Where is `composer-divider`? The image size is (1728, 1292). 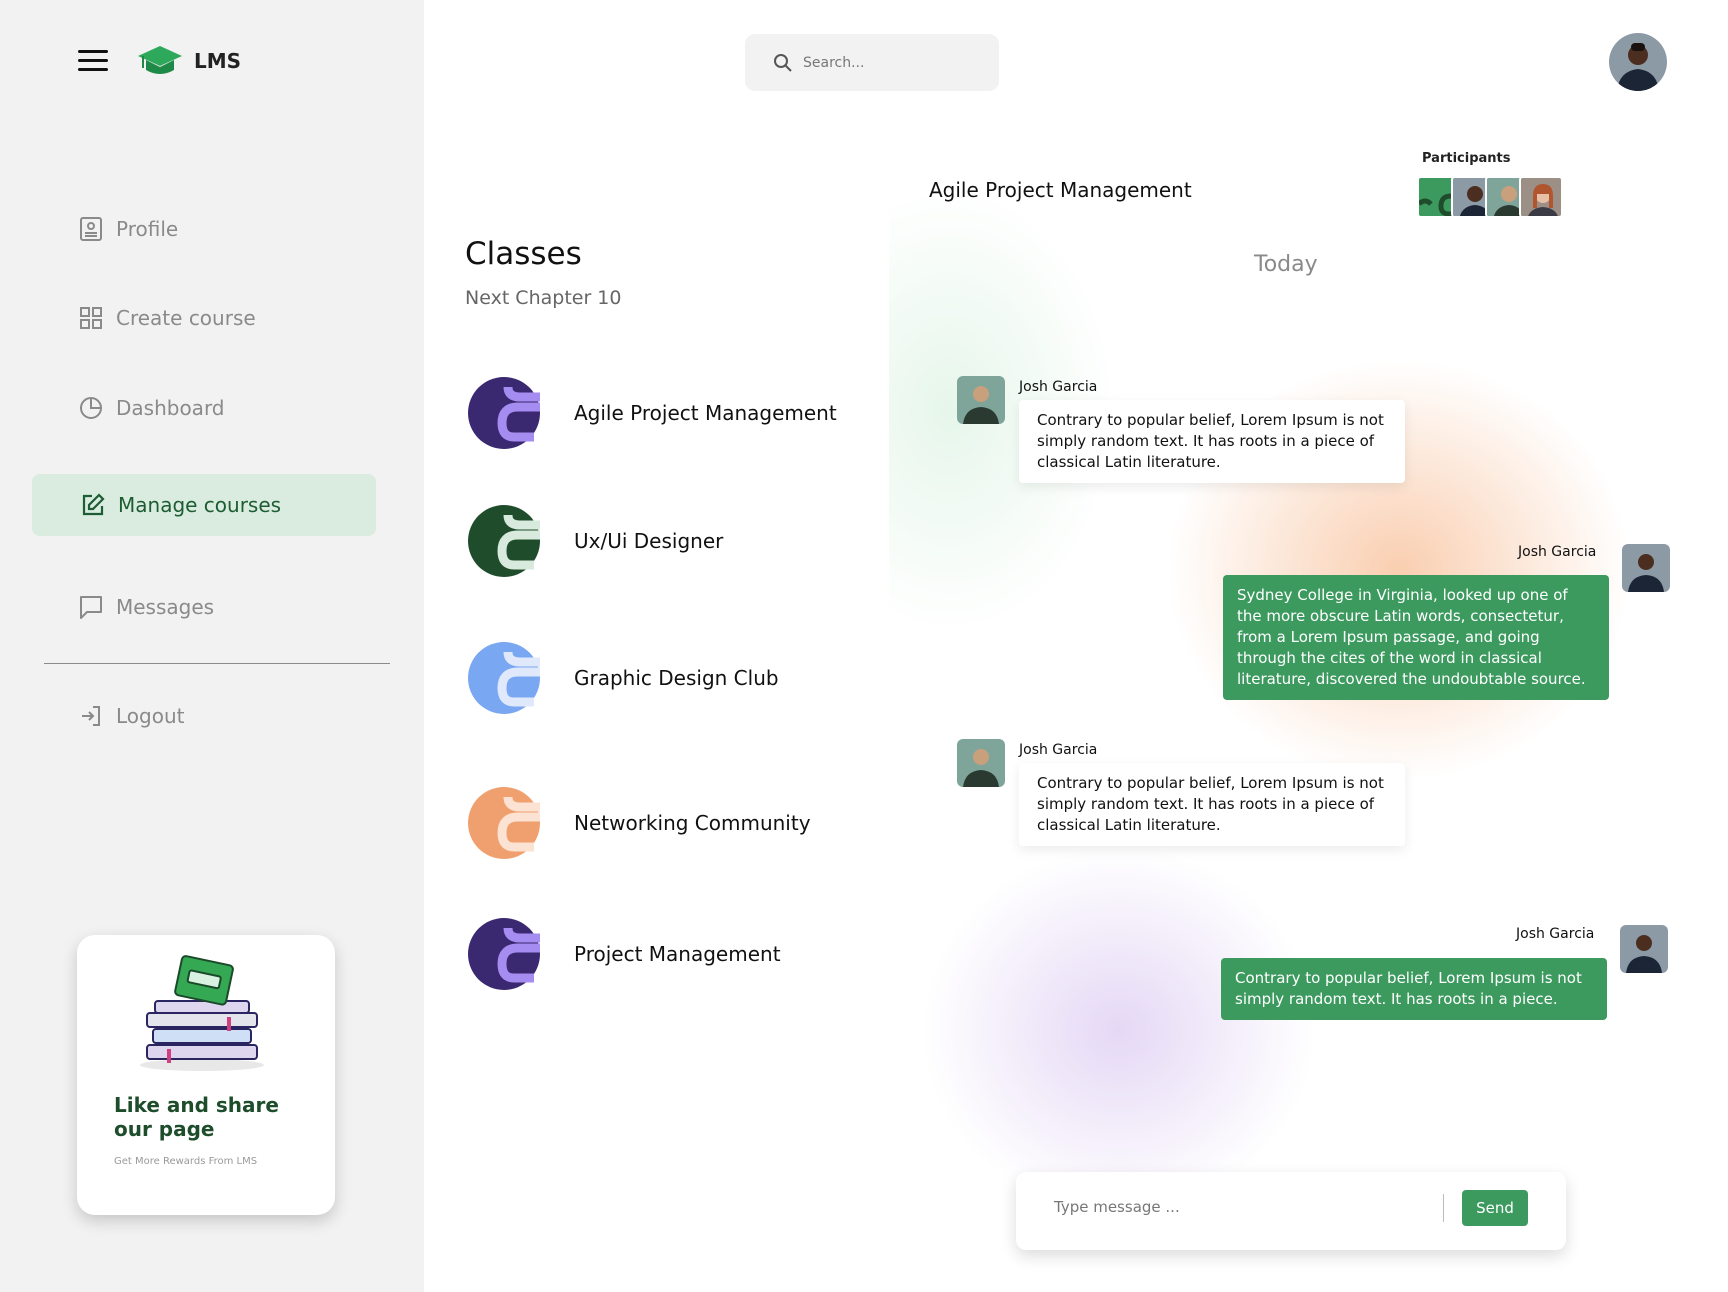 composer-divider is located at coordinates (1443, 1208).